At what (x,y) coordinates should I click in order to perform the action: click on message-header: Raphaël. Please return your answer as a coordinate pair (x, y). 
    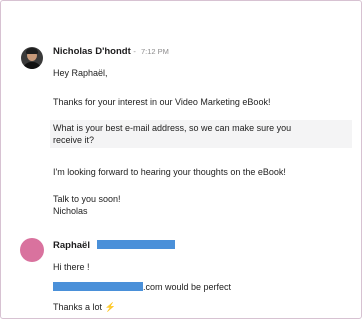
    Looking at the image, I should click on (114, 245).